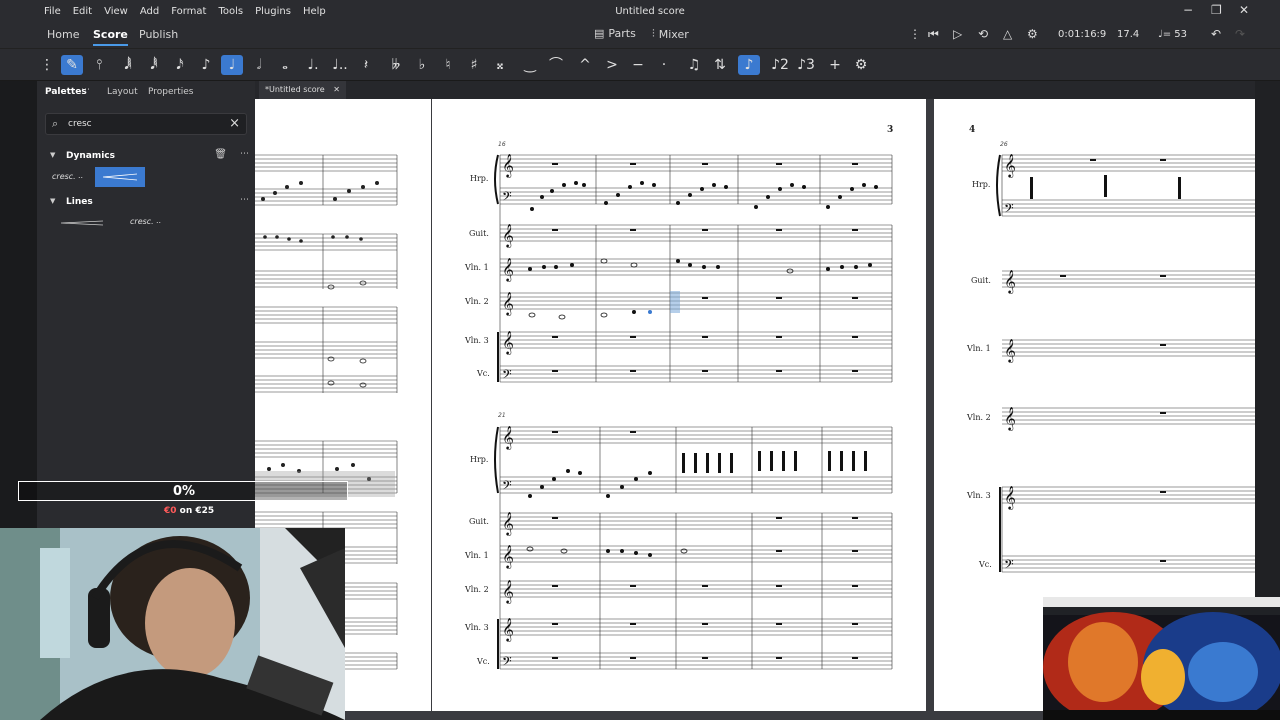  What do you see at coordinates (1128, 34) in the screenshot?
I see `playback-measure: 17.4` at bounding box center [1128, 34].